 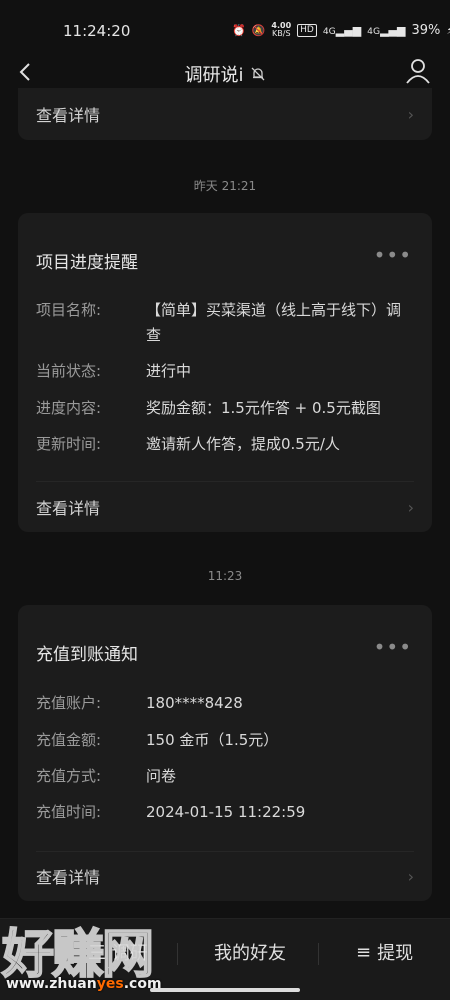 What do you see at coordinates (161, 776) in the screenshot?
I see `field-value: 问卷` at bounding box center [161, 776].